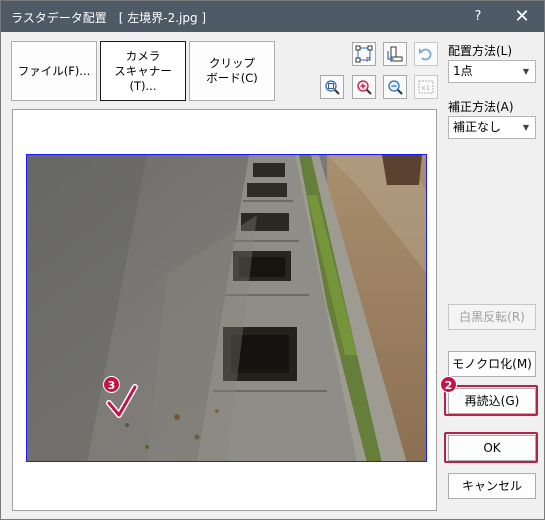 The height and width of the screenshot is (520, 545). What do you see at coordinates (368, 59) in the screenshot?
I see `svg-text: P` at bounding box center [368, 59].